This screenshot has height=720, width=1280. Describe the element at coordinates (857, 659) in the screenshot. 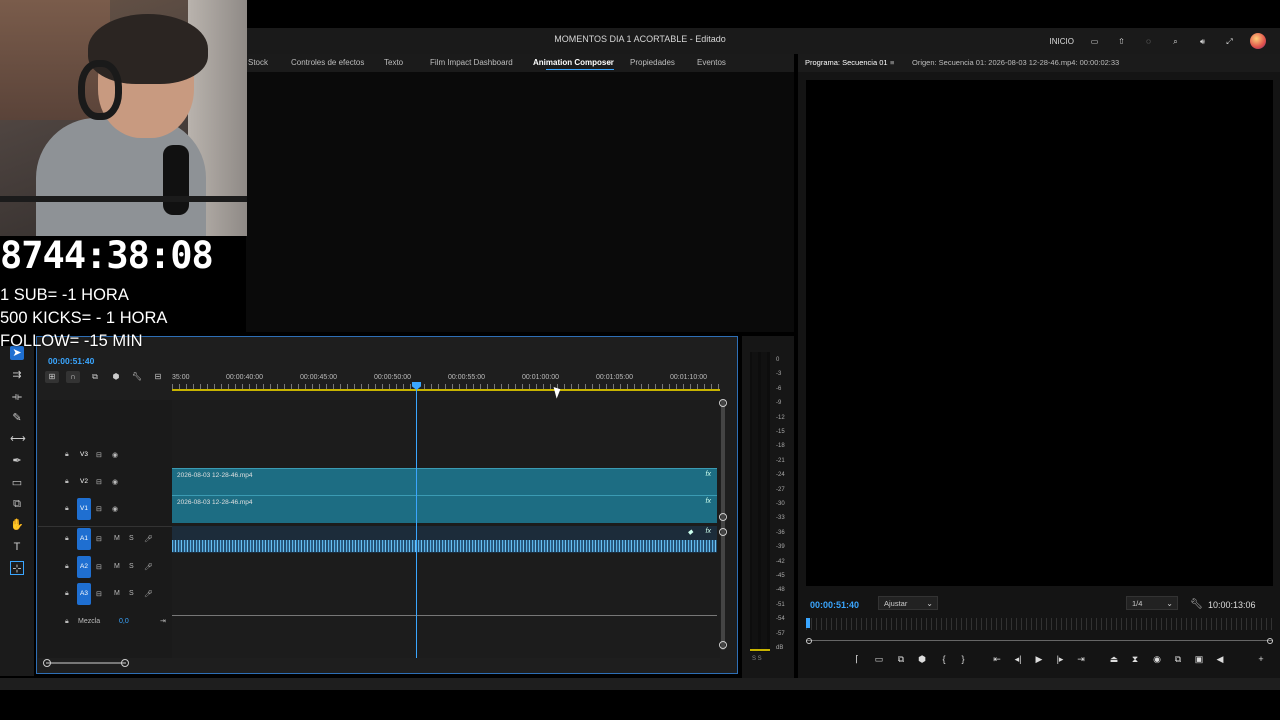

I see `mark-in-icon: ⌈` at that location.